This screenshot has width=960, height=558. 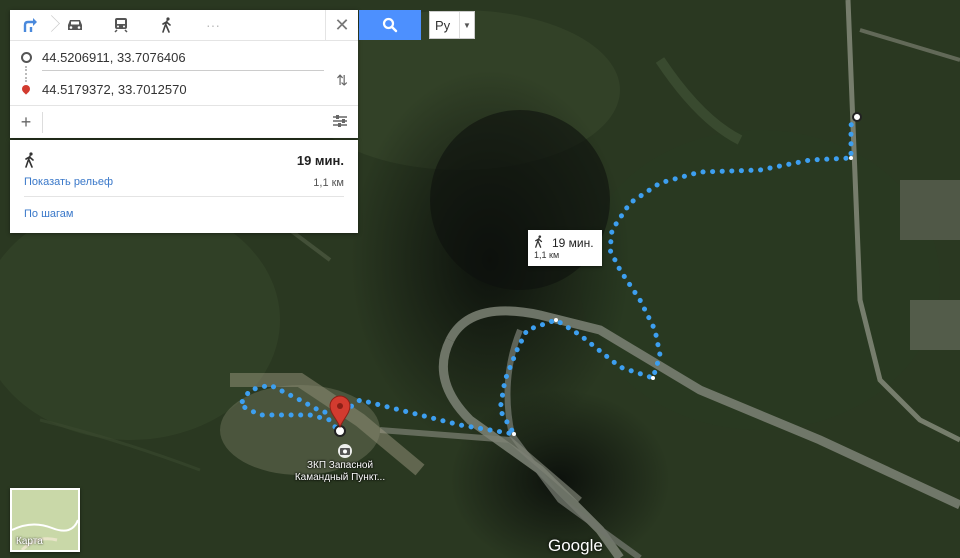 I want to click on show-relief-link: Показать рельеф, so click(x=68, y=182).